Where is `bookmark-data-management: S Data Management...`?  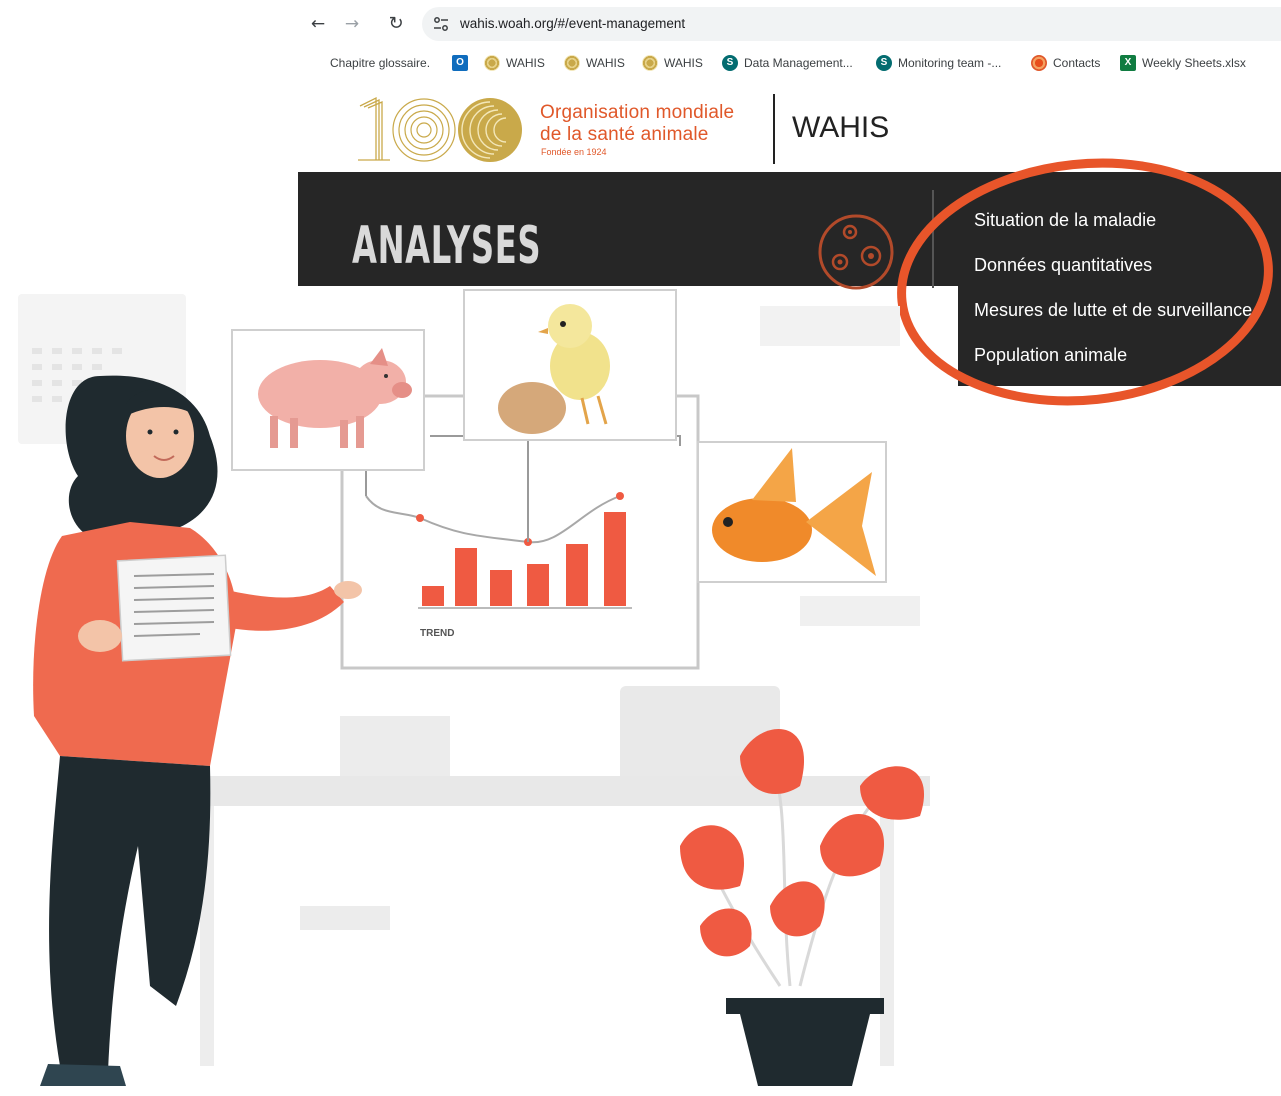 bookmark-data-management: S Data Management... is located at coordinates (787, 63).